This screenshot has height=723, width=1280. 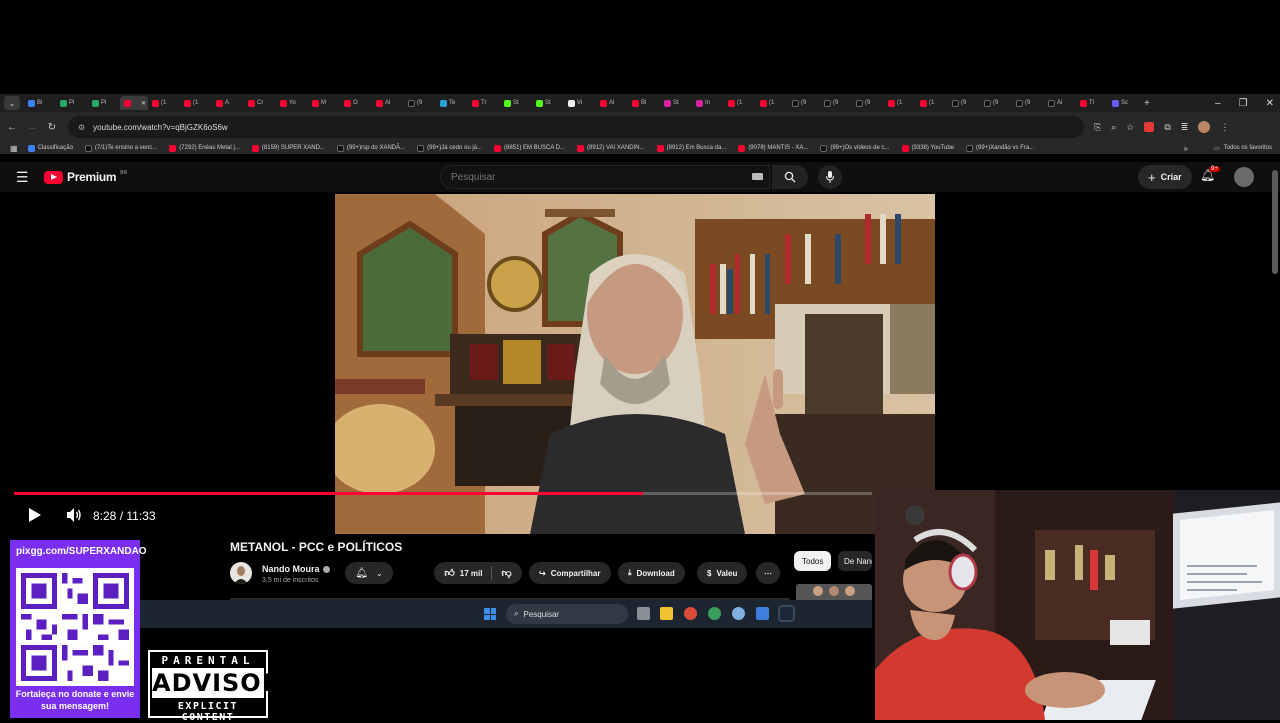 What do you see at coordinates (762, 613) in the screenshot?
I see `app-icon` at bounding box center [762, 613].